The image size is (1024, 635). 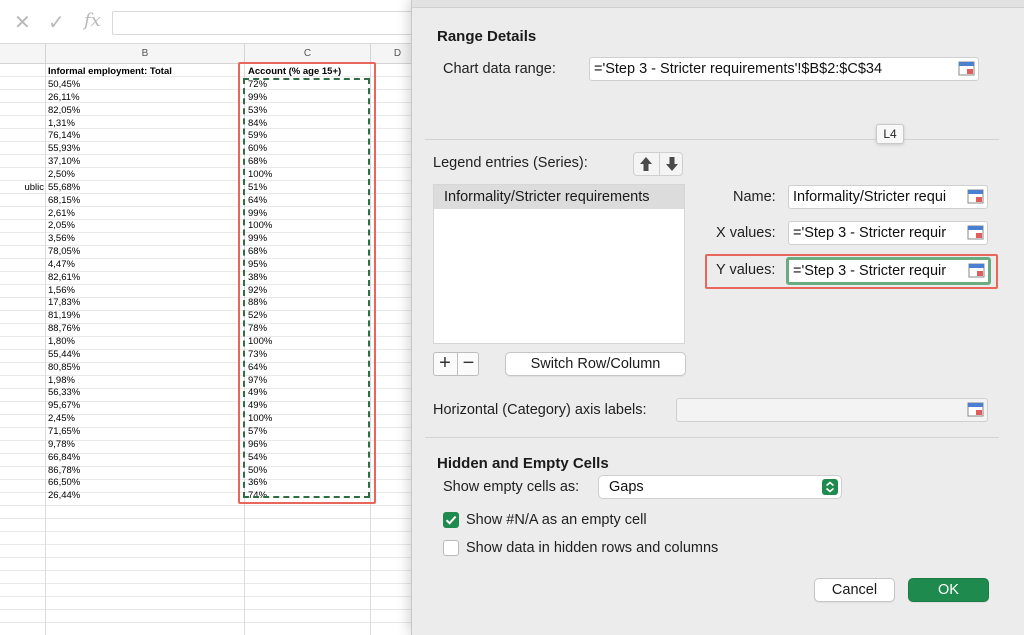 I want to click on range-highlight, so click(x=307, y=283).